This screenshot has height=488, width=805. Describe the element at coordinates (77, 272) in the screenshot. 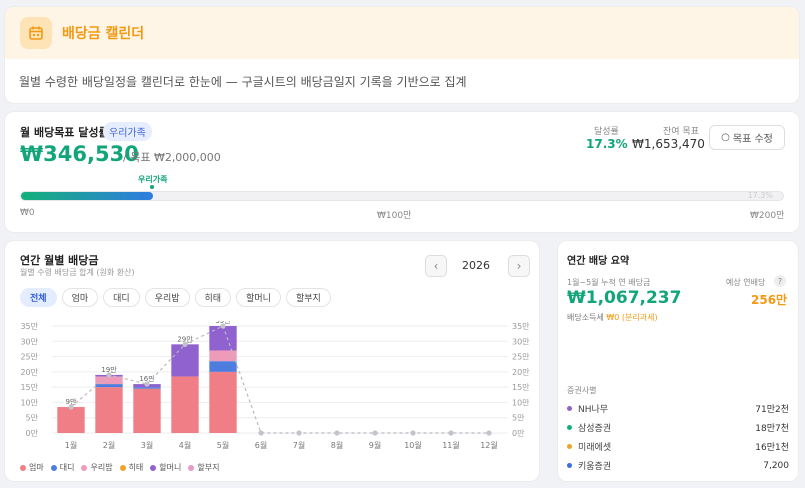

I see `chart-subtitle: 월별 수령 배당금 합계 (원화 환산)` at that location.